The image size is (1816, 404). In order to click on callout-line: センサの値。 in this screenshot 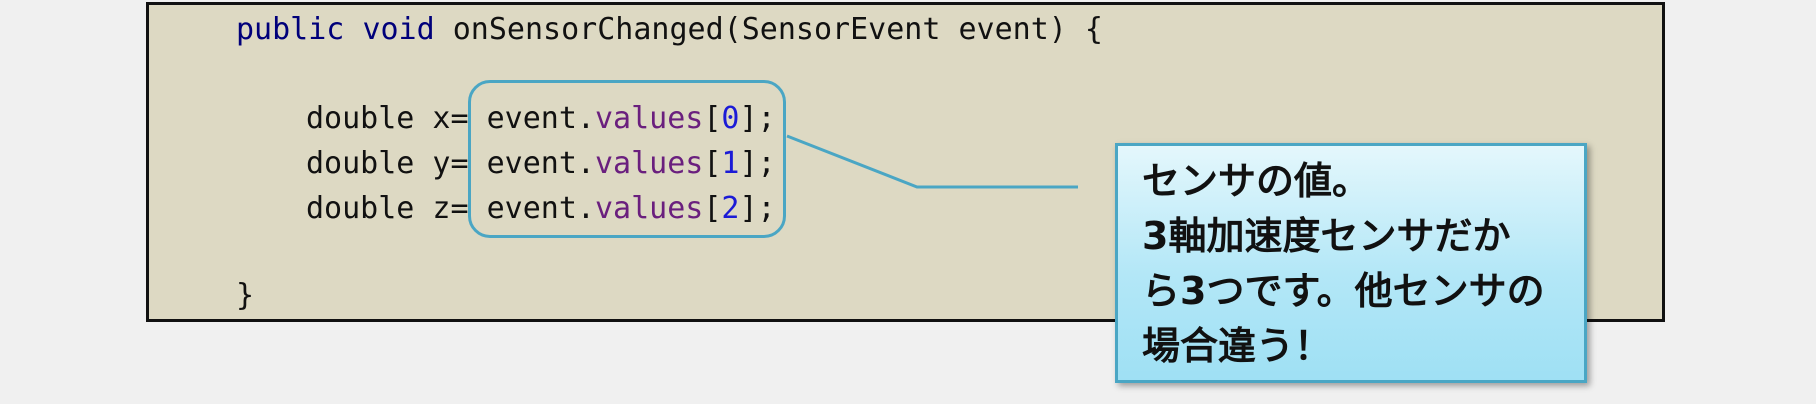, I will do `click(1256, 181)`.